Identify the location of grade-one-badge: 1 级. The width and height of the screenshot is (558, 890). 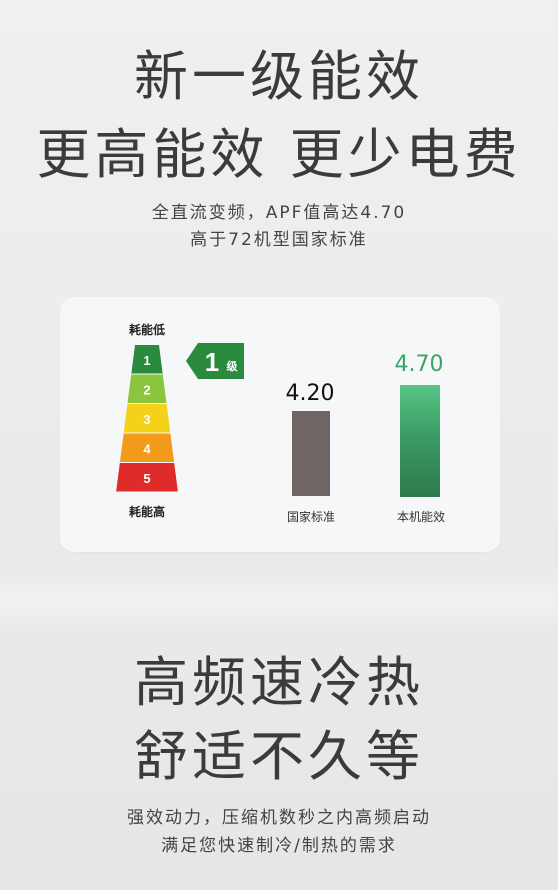
(215, 361).